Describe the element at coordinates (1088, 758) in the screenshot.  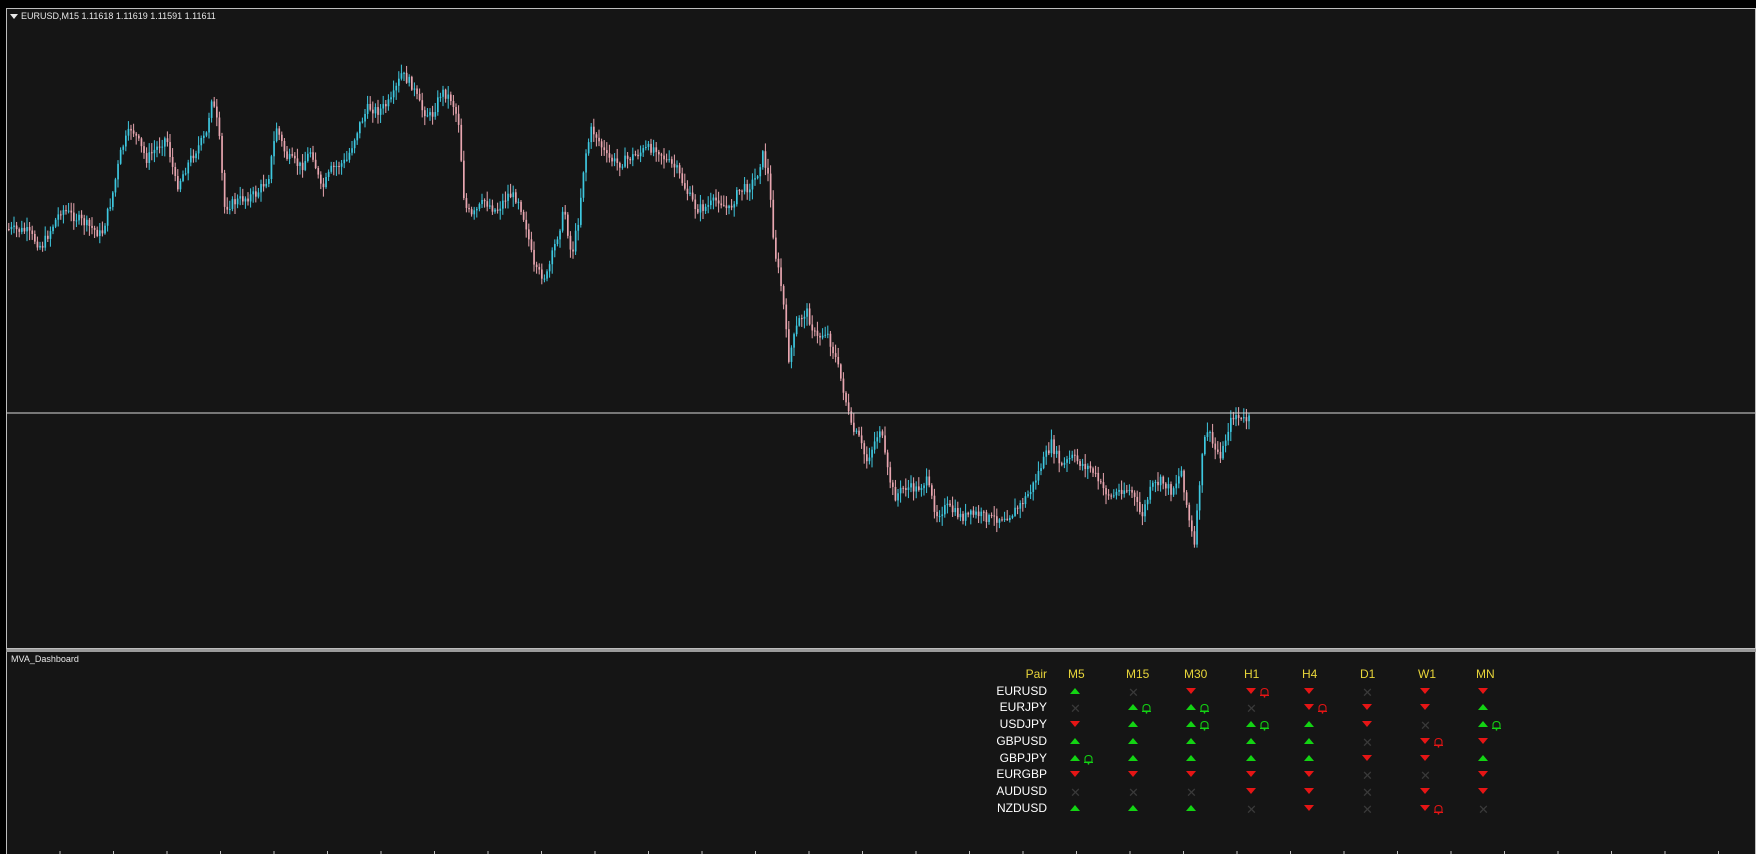
I see `alert-bell-icon` at that location.